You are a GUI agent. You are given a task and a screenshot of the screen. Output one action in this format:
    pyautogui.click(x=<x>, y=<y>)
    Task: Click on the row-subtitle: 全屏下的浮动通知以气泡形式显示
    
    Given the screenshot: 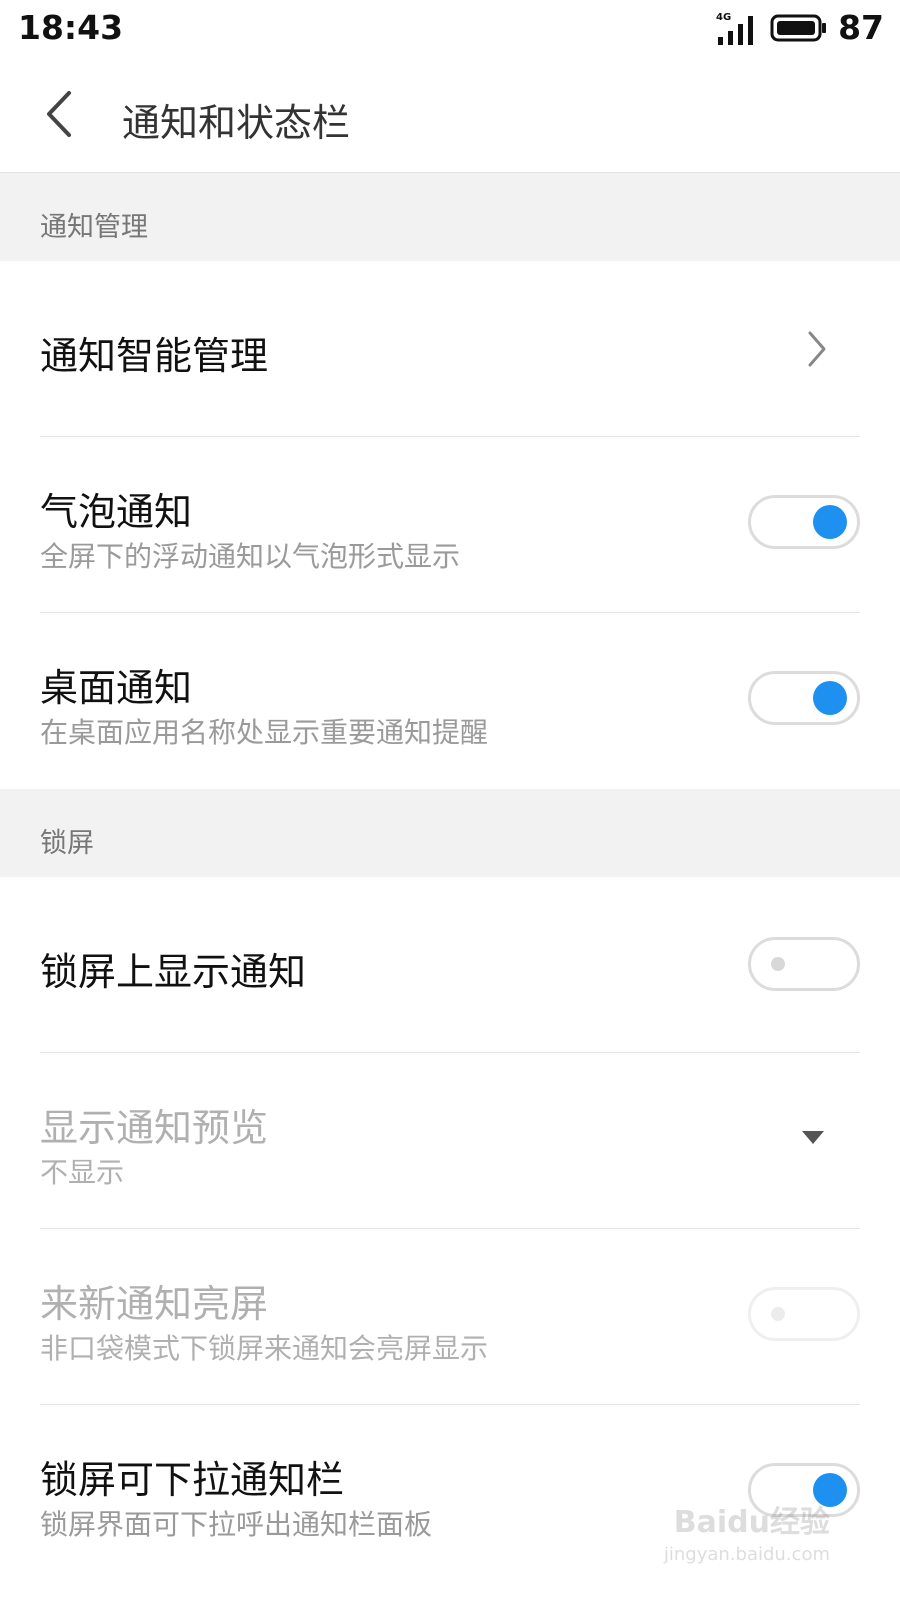 What is the action you would take?
    pyautogui.click(x=250, y=556)
    